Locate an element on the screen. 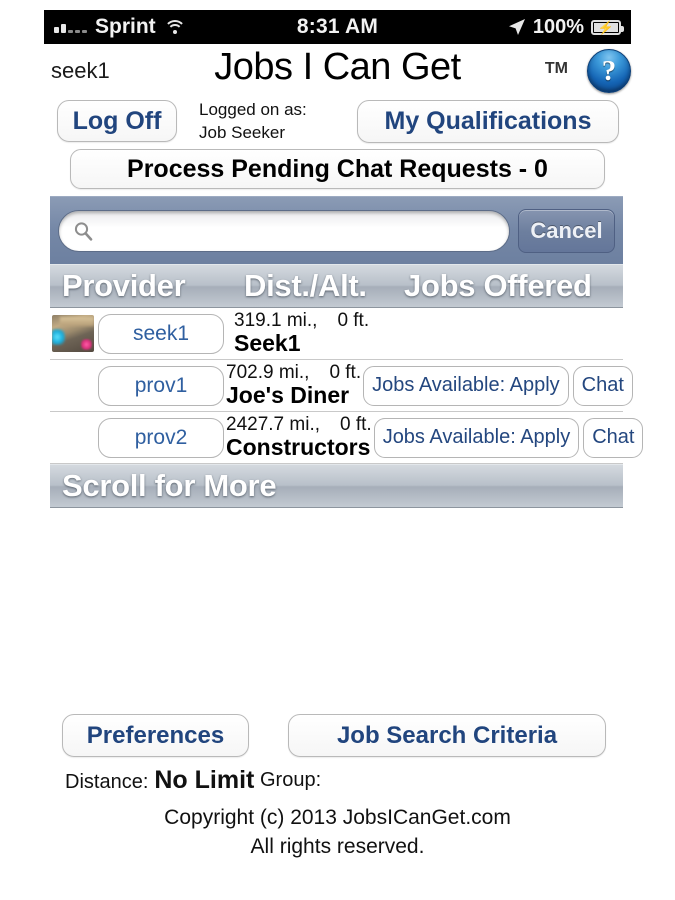  clock-label: 8:31 AM is located at coordinates (337, 26).